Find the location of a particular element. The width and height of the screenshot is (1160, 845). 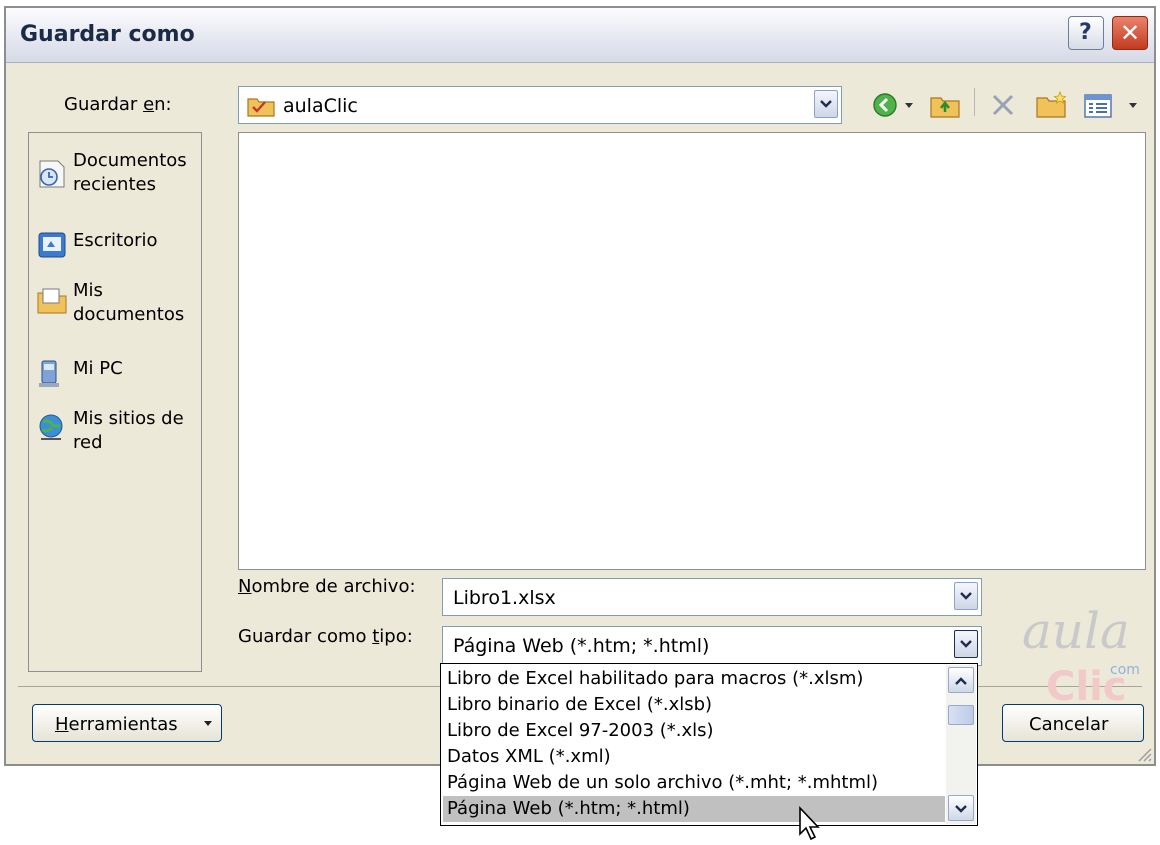

views-icon is located at coordinates (1098, 106).